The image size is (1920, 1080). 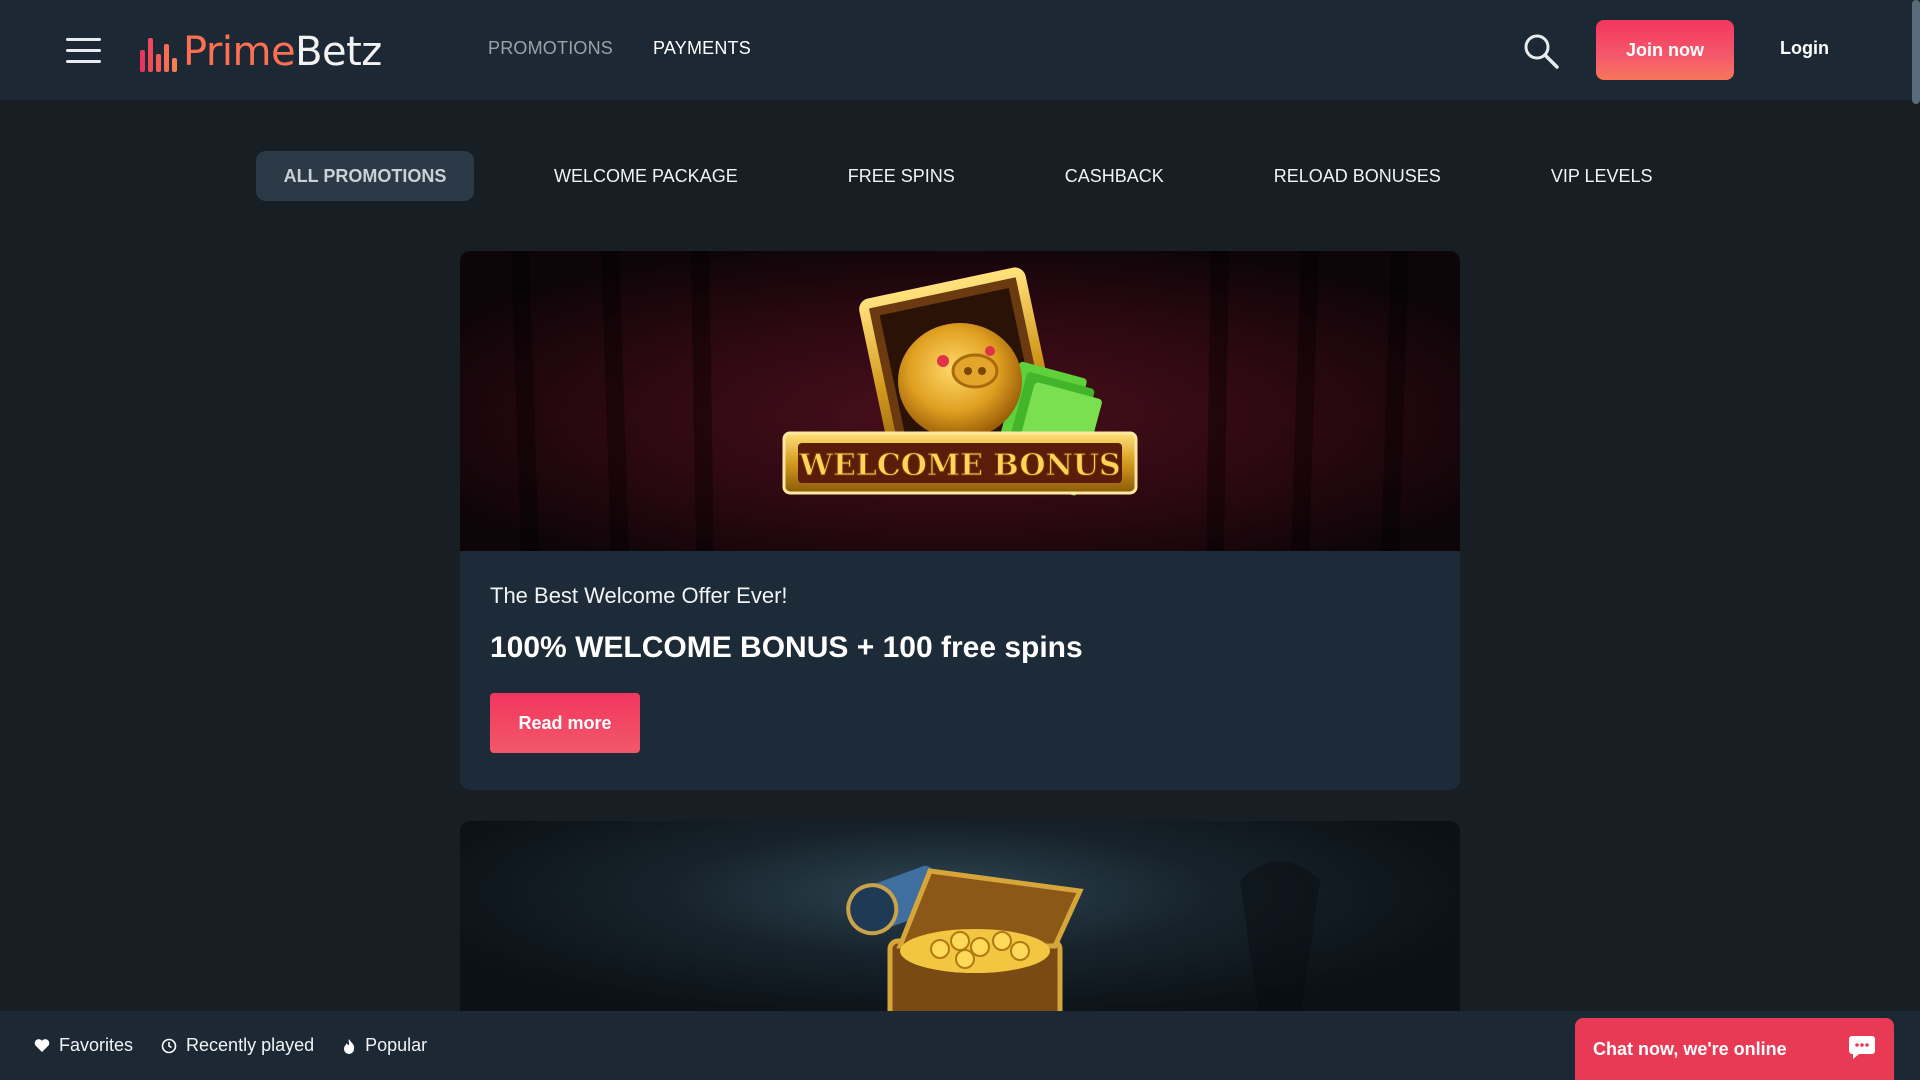 I want to click on tab-reload-bonuses: RELOAD BONUSES, so click(x=1357, y=176).